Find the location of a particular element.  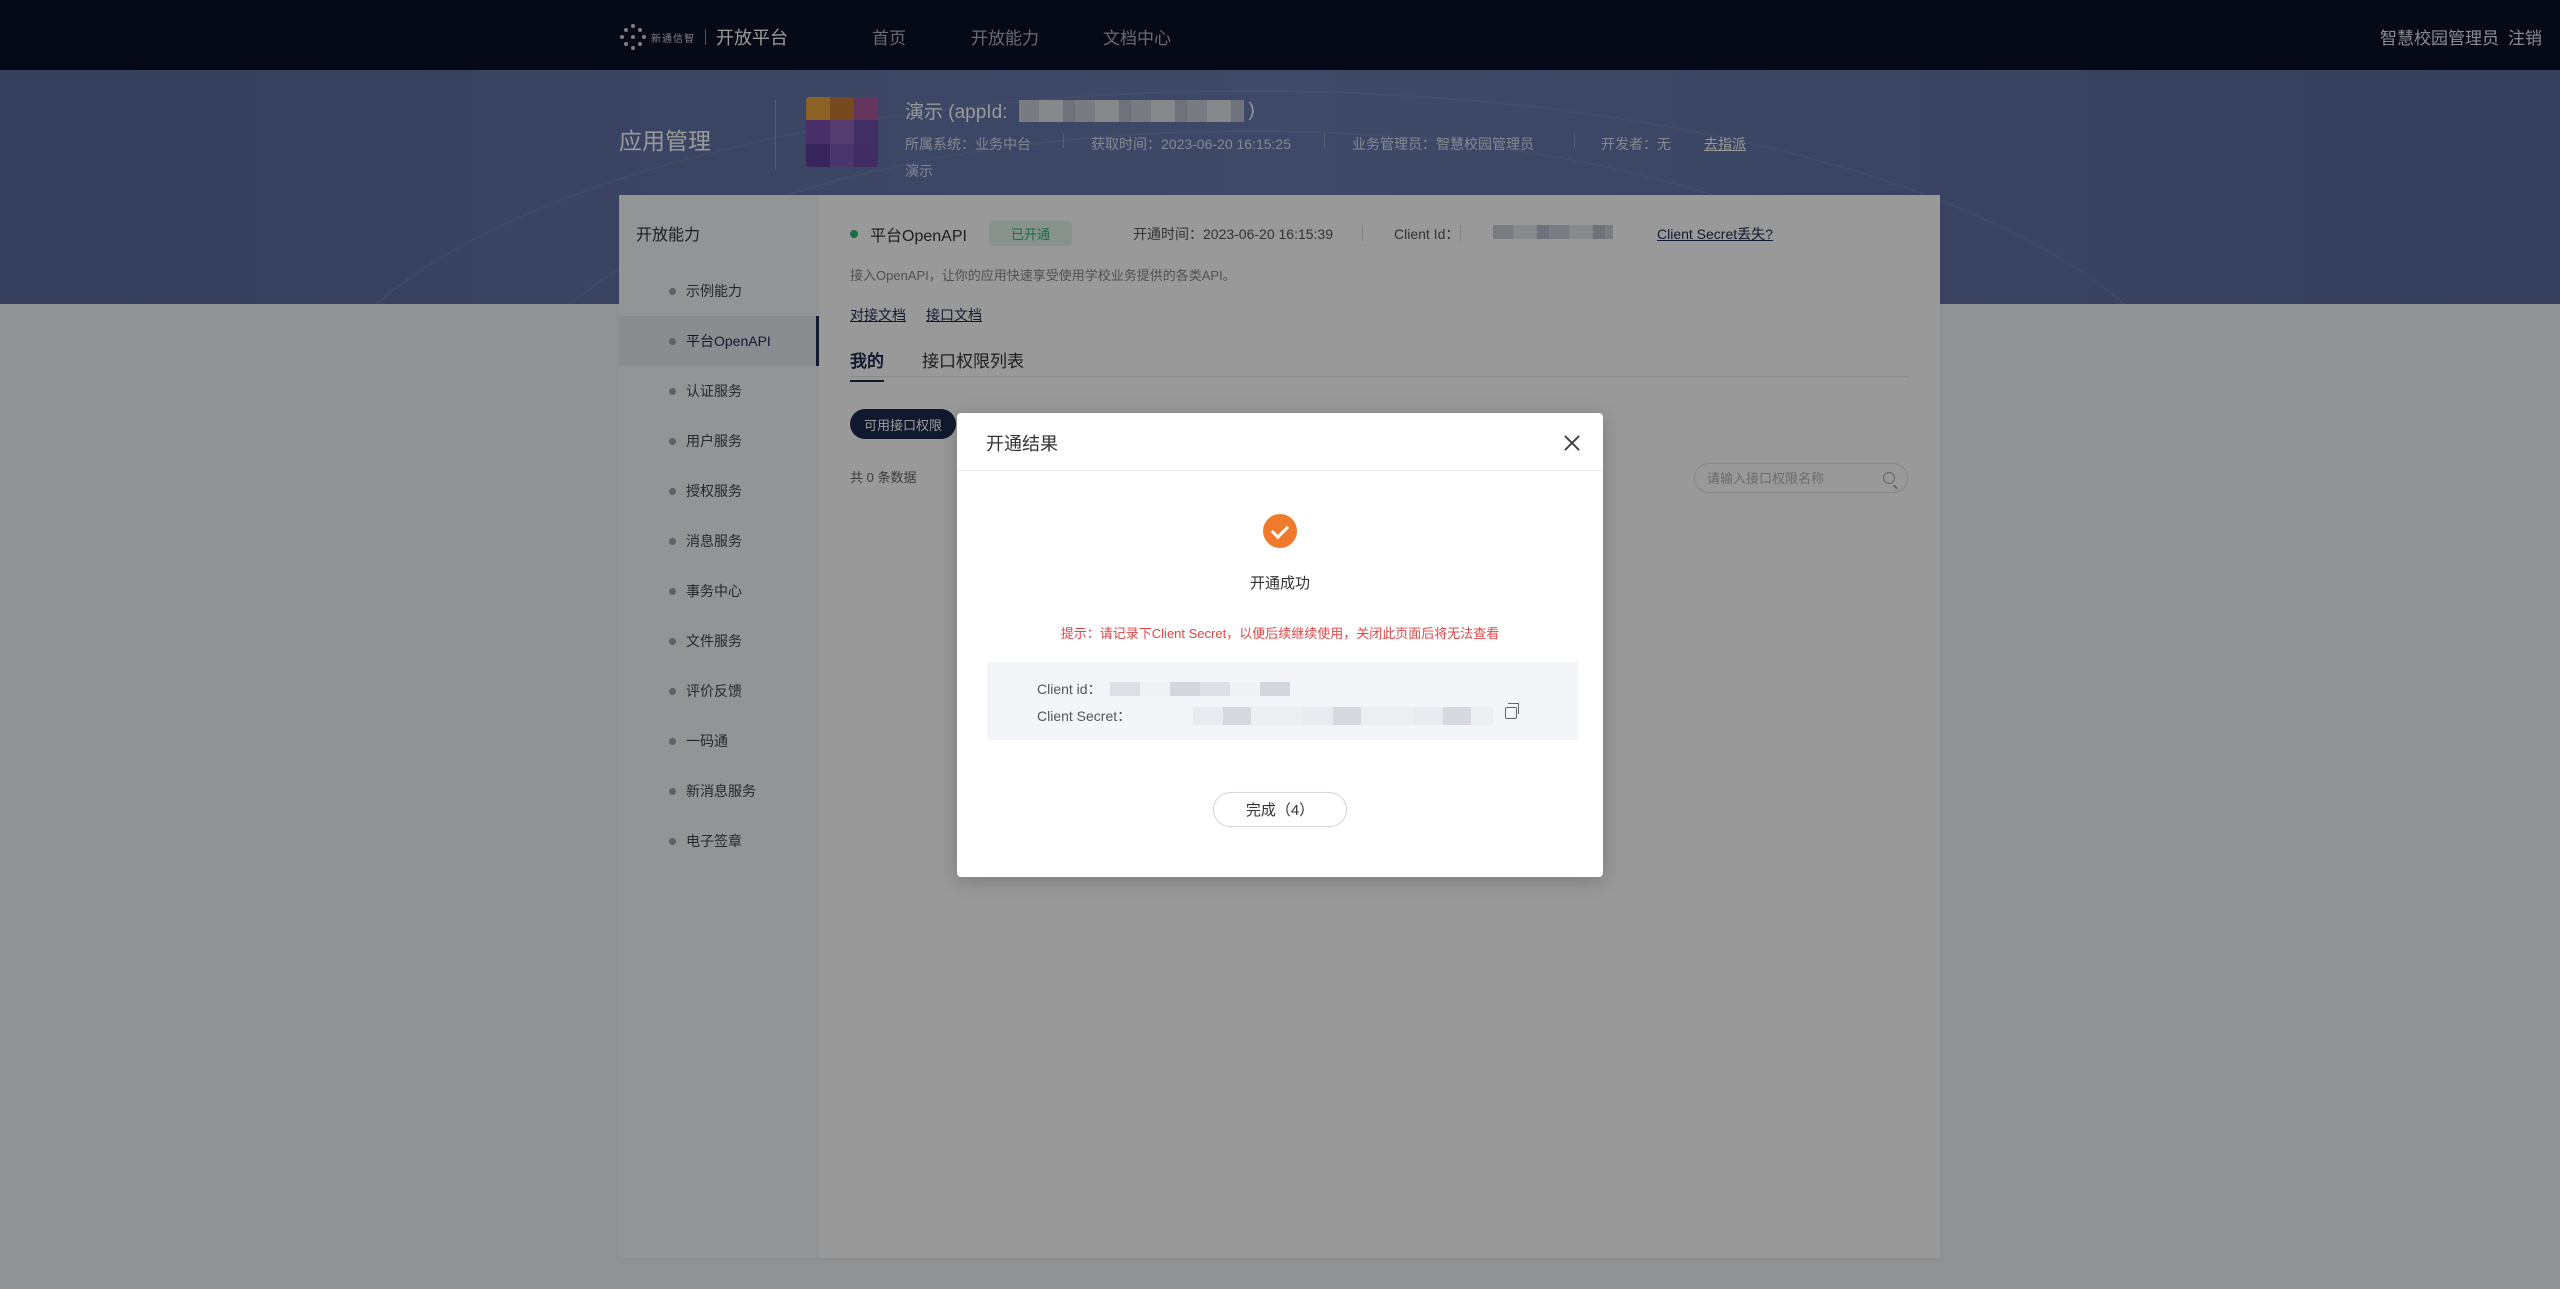

close-icon is located at coordinates (1572, 443).